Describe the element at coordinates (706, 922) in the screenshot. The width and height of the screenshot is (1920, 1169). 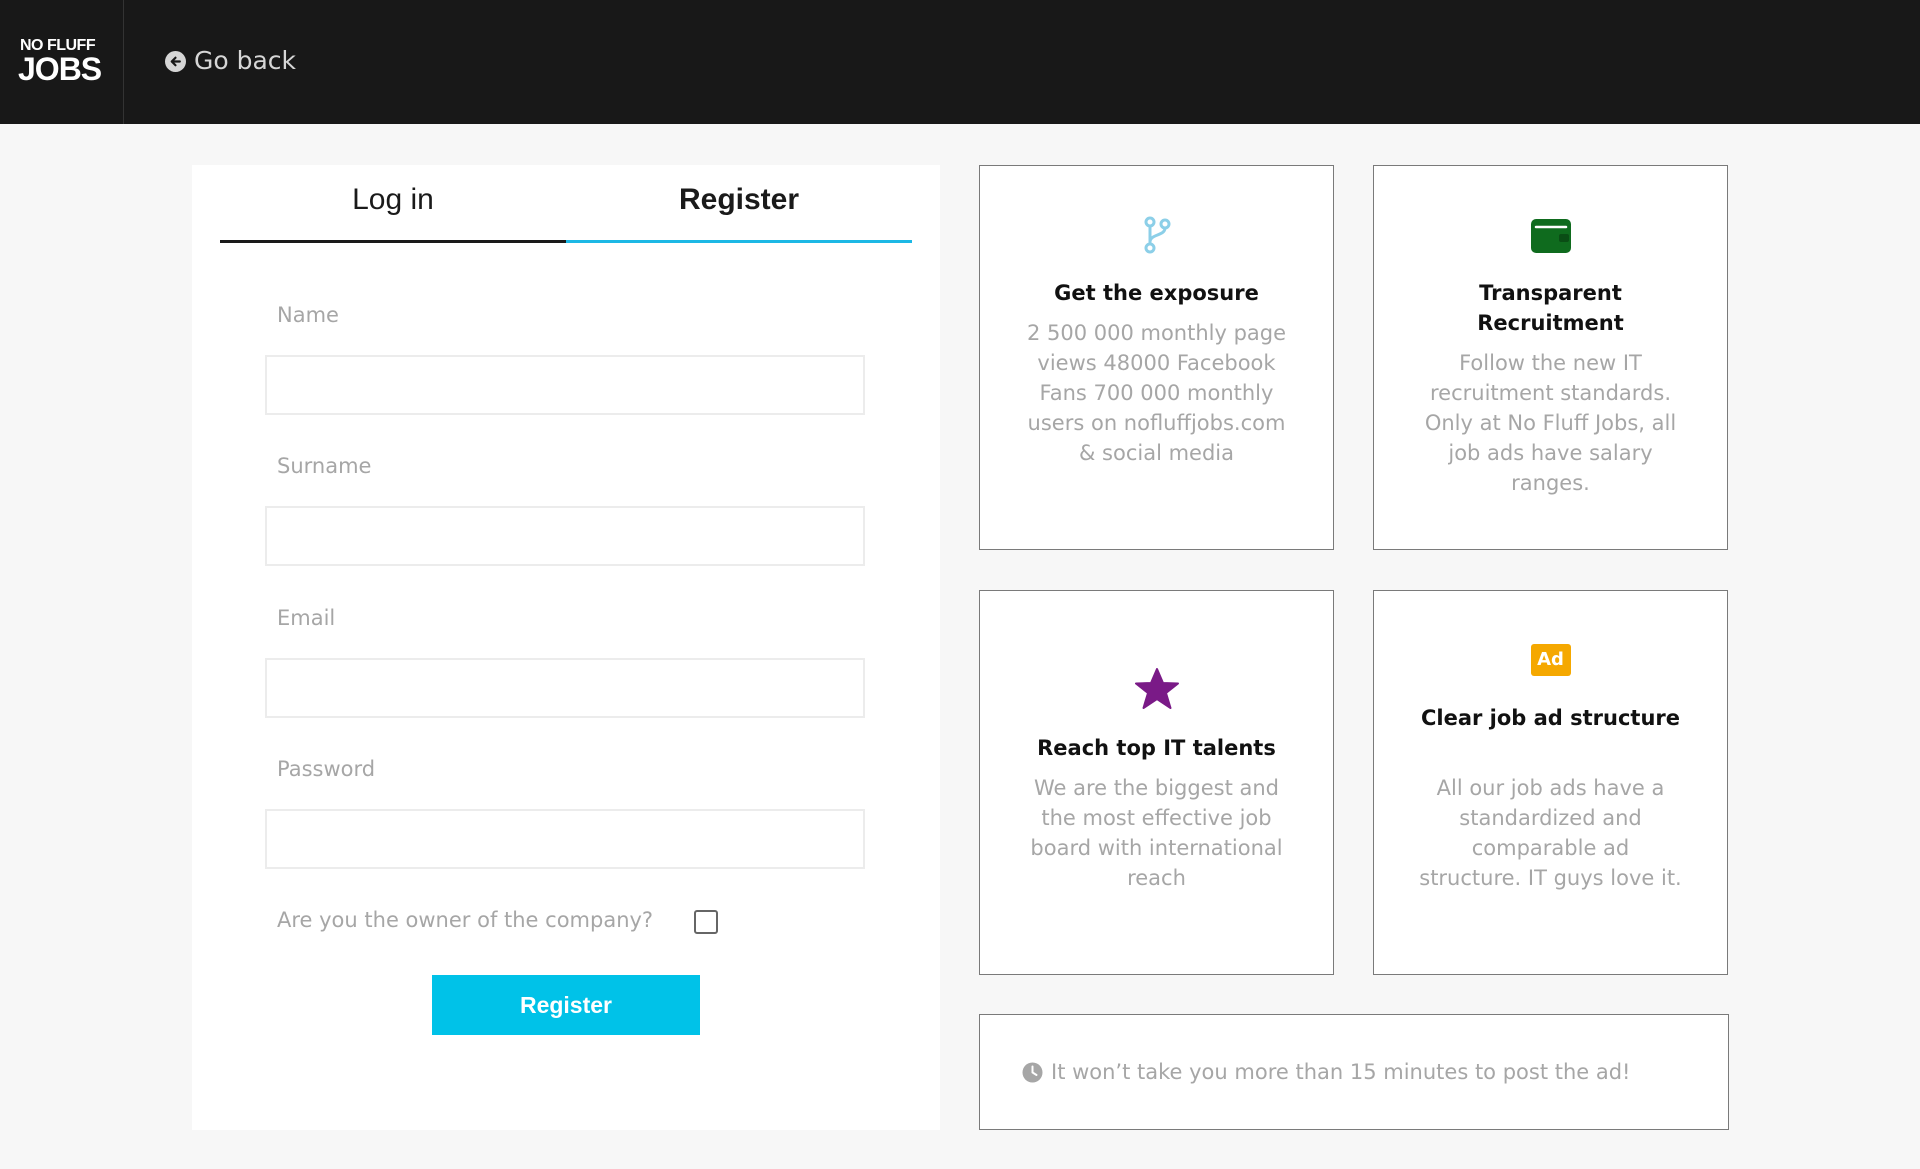
I see `company-owner-checkbox` at that location.